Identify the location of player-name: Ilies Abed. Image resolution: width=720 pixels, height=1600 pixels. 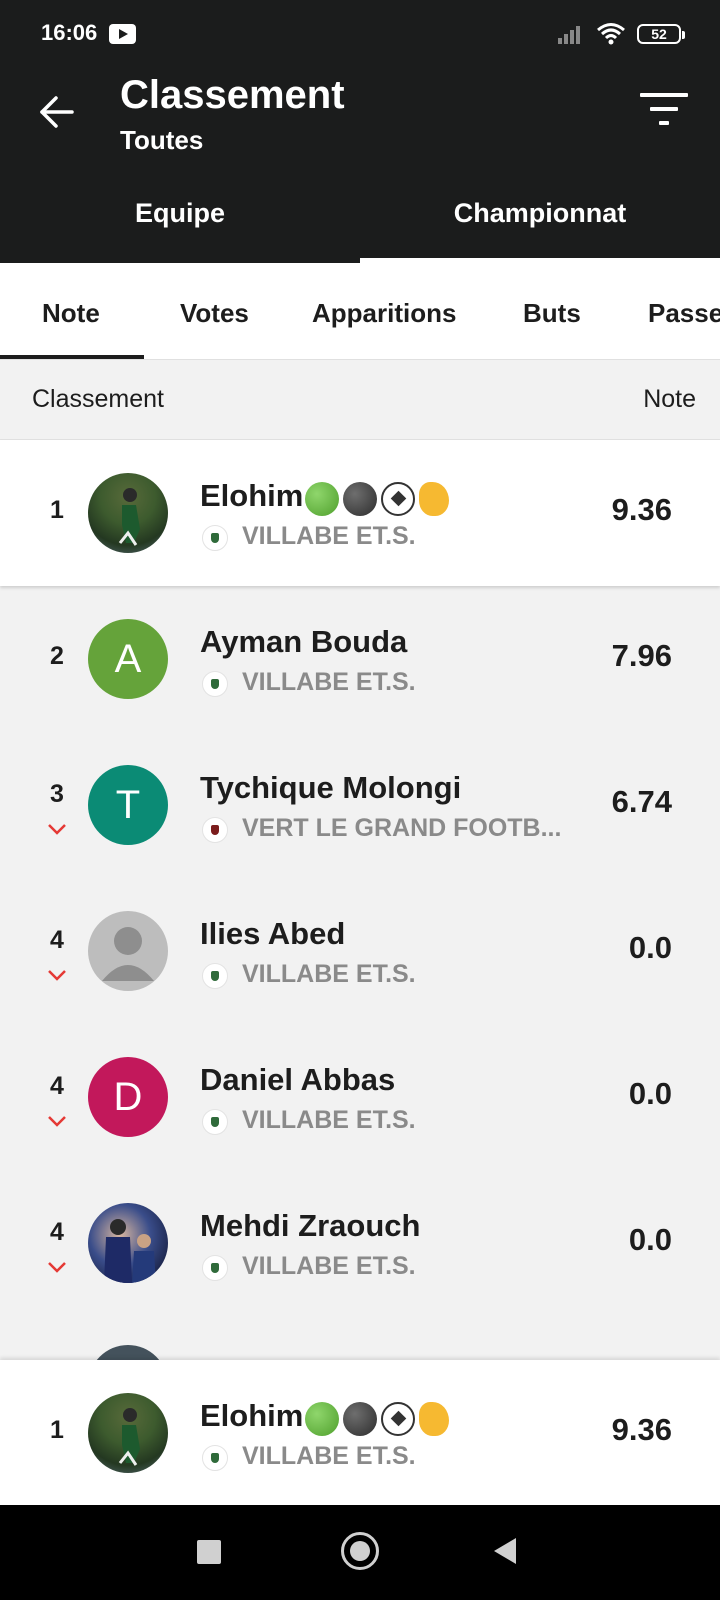
(273, 933).